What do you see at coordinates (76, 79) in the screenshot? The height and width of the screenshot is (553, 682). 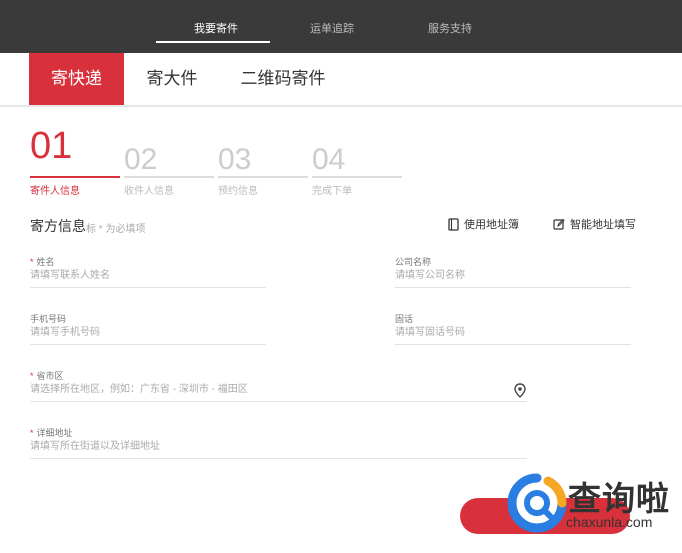 I see `tab-express: 寄快递` at bounding box center [76, 79].